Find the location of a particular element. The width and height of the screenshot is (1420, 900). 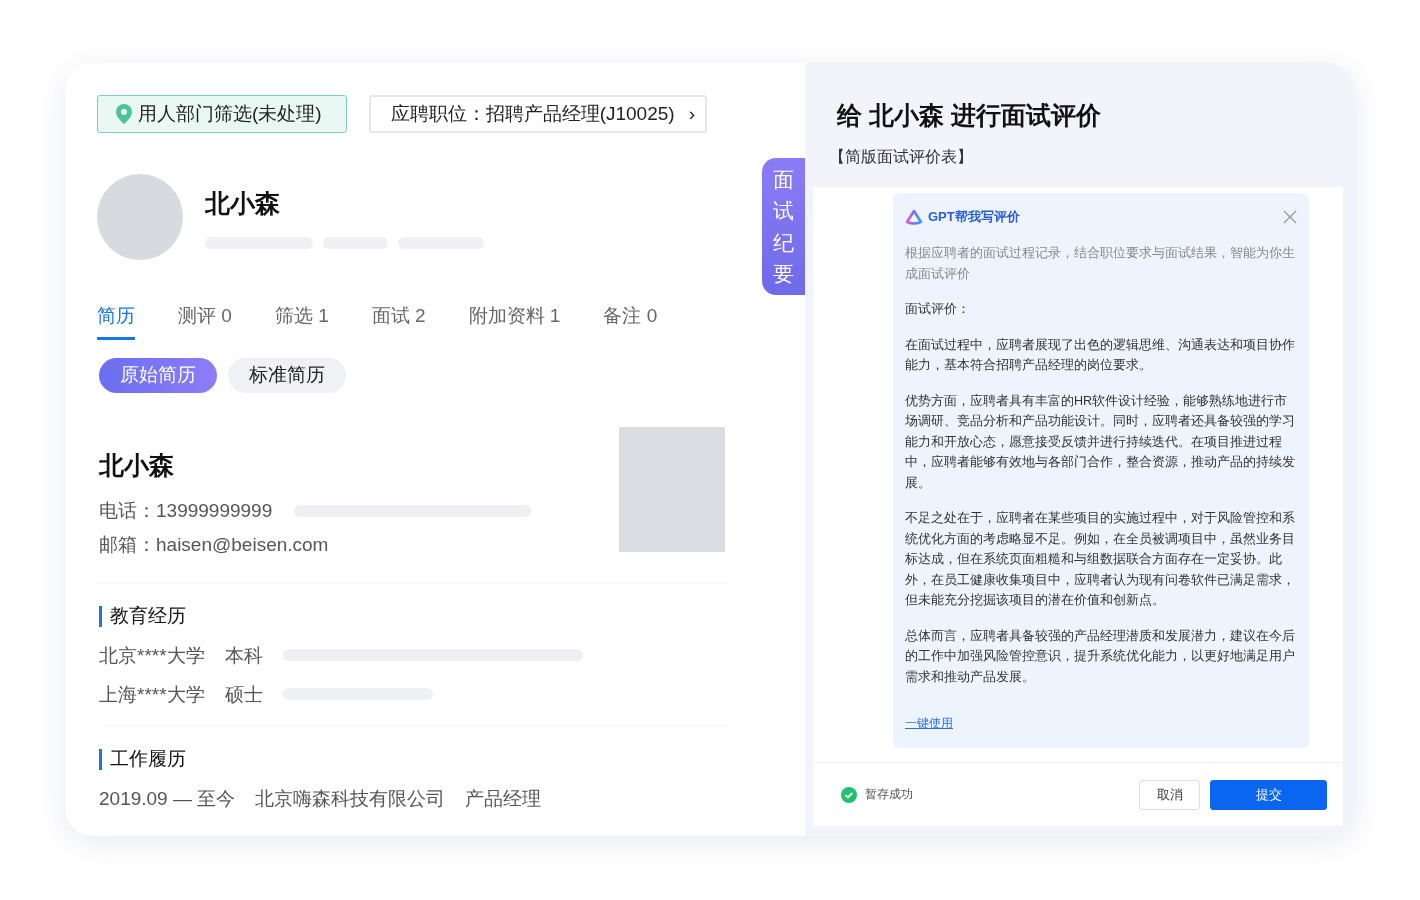

resume-entry-text: 上海****大学 is located at coordinates (152, 694).